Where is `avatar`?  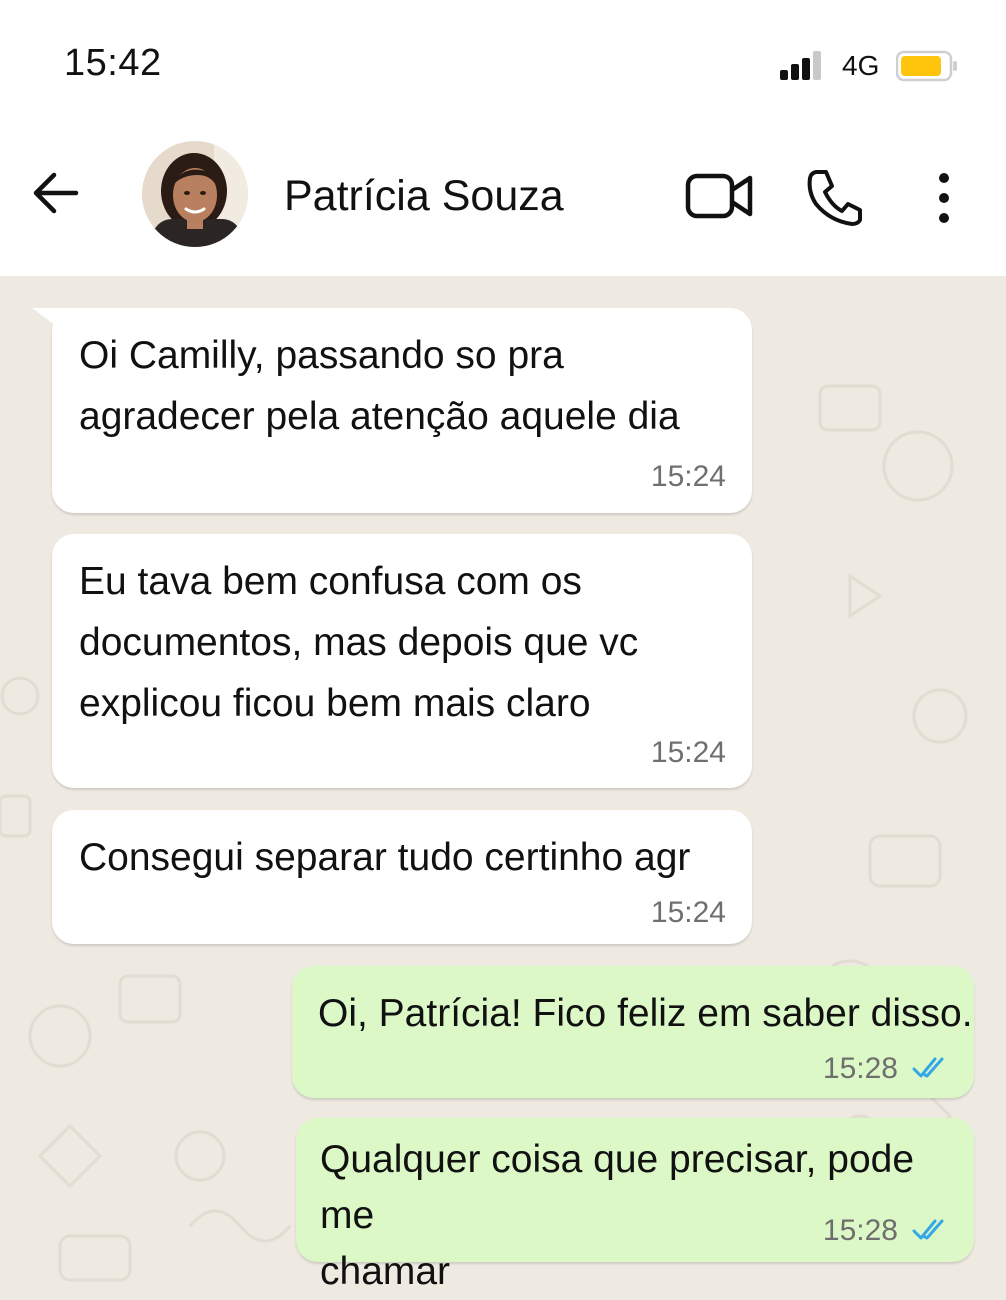
avatar is located at coordinates (195, 194).